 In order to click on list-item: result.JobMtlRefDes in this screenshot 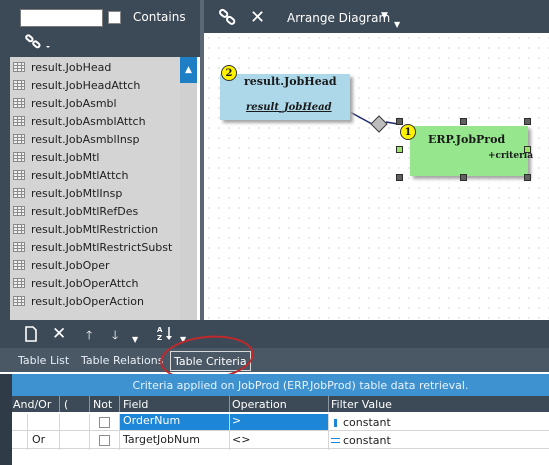, I will do `click(95, 211)`.